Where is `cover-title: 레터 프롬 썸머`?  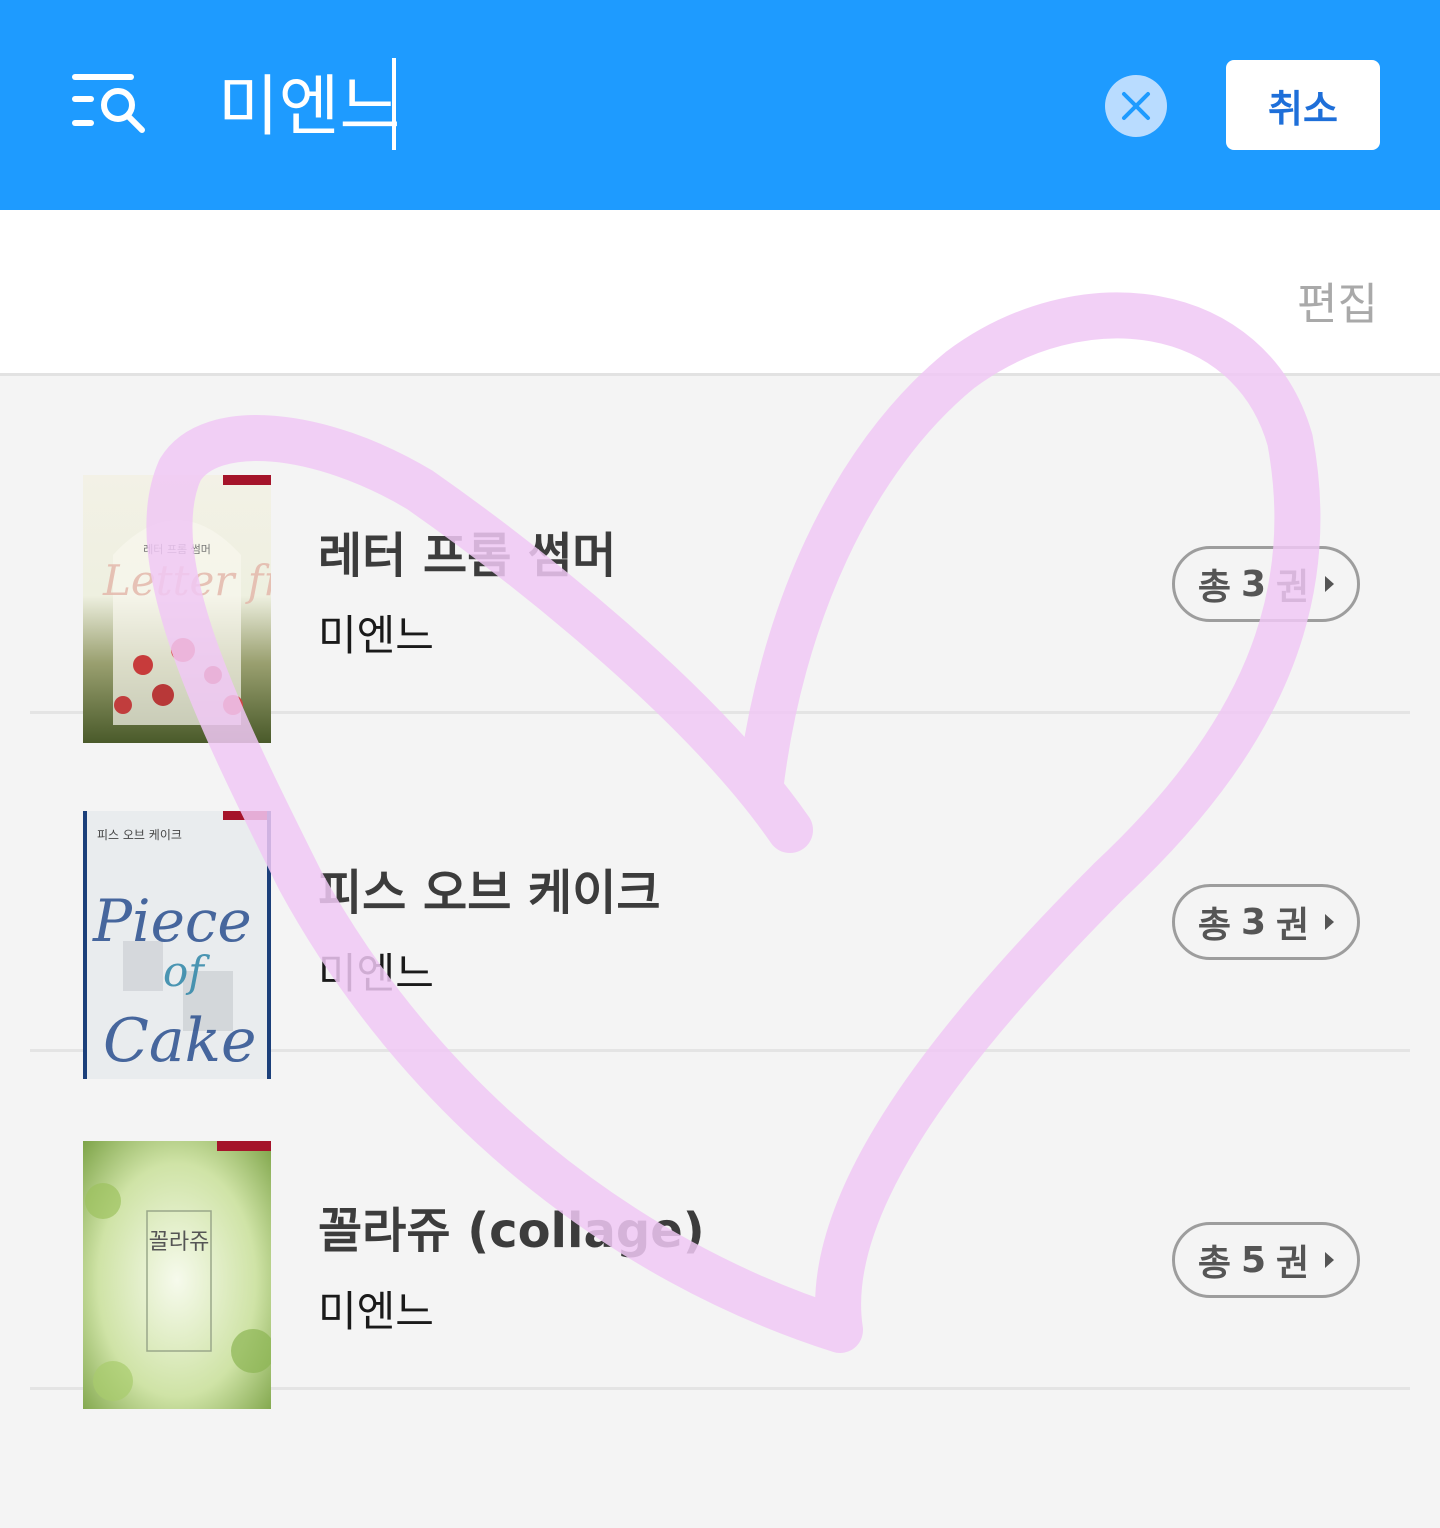
cover-title: 레터 프롬 썸머 is located at coordinates (177, 549).